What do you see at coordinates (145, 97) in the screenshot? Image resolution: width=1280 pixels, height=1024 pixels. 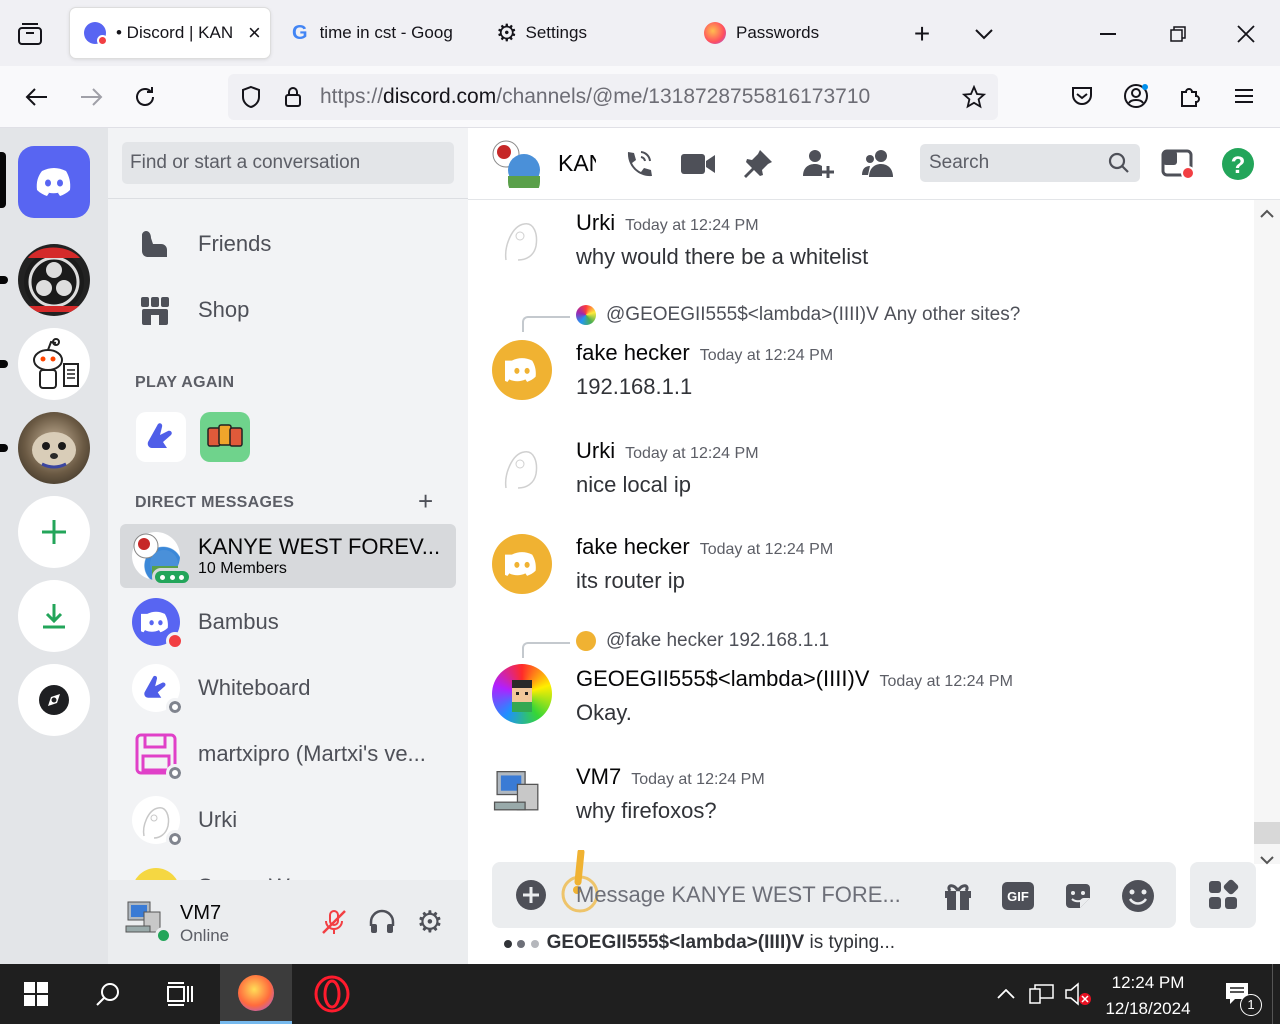 I see `reload-icon` at bounding box center [145, 97].